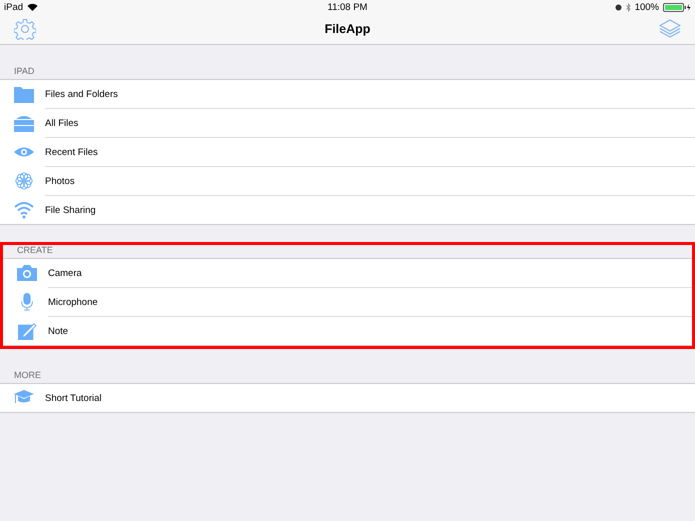  What do you see at coordinates (14, 7) in the screenshot?
I see `carrier-label: iPad` at bounding box center [14, 7].